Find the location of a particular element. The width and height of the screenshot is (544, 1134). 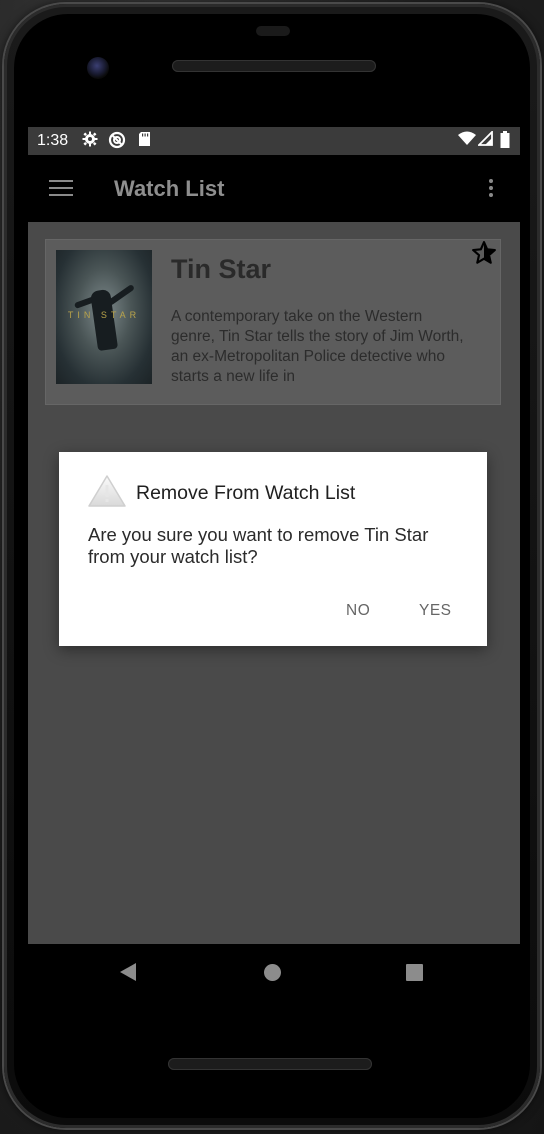

status-bar: 1:38 is located at coordinates (274, 141).